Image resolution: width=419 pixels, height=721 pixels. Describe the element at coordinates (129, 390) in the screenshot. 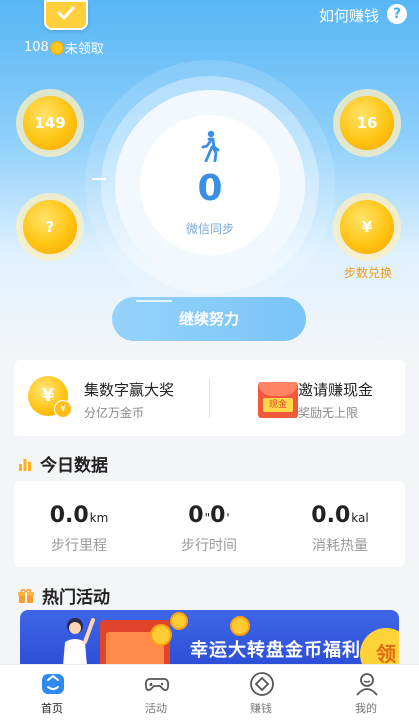

I see `promo-title: 集数字赢大奖` at that location.